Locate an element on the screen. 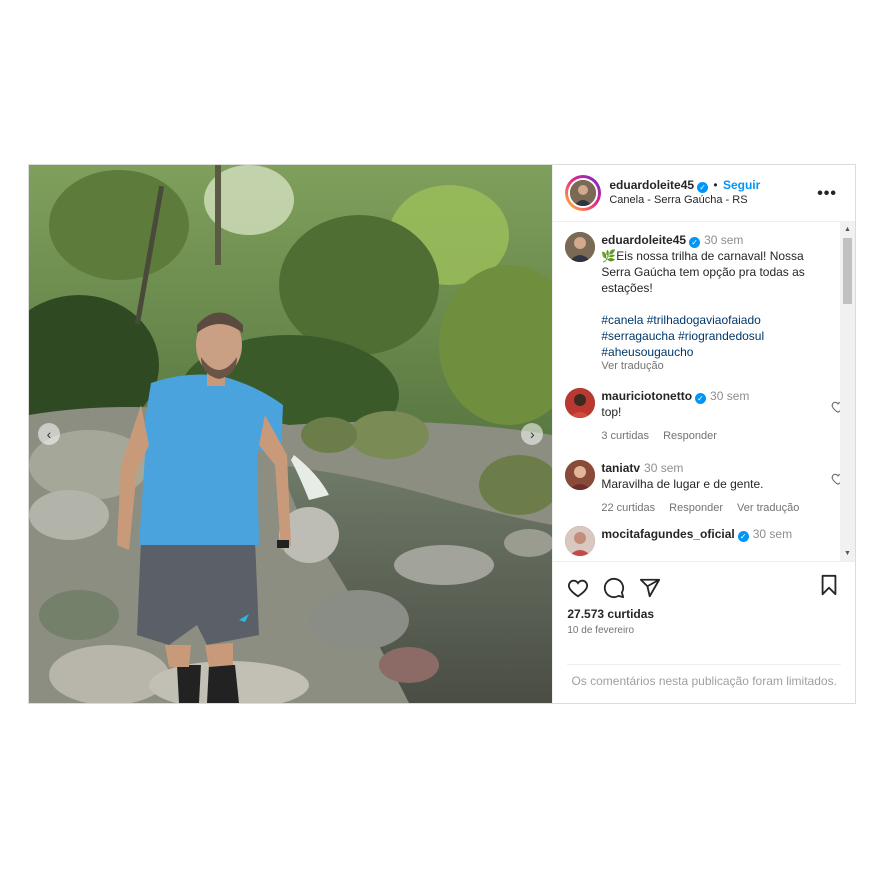 The width and height of the screenshot is (869, 869). scroll-up-arrow-icon: ▲ is located at coordinates (847, 229).